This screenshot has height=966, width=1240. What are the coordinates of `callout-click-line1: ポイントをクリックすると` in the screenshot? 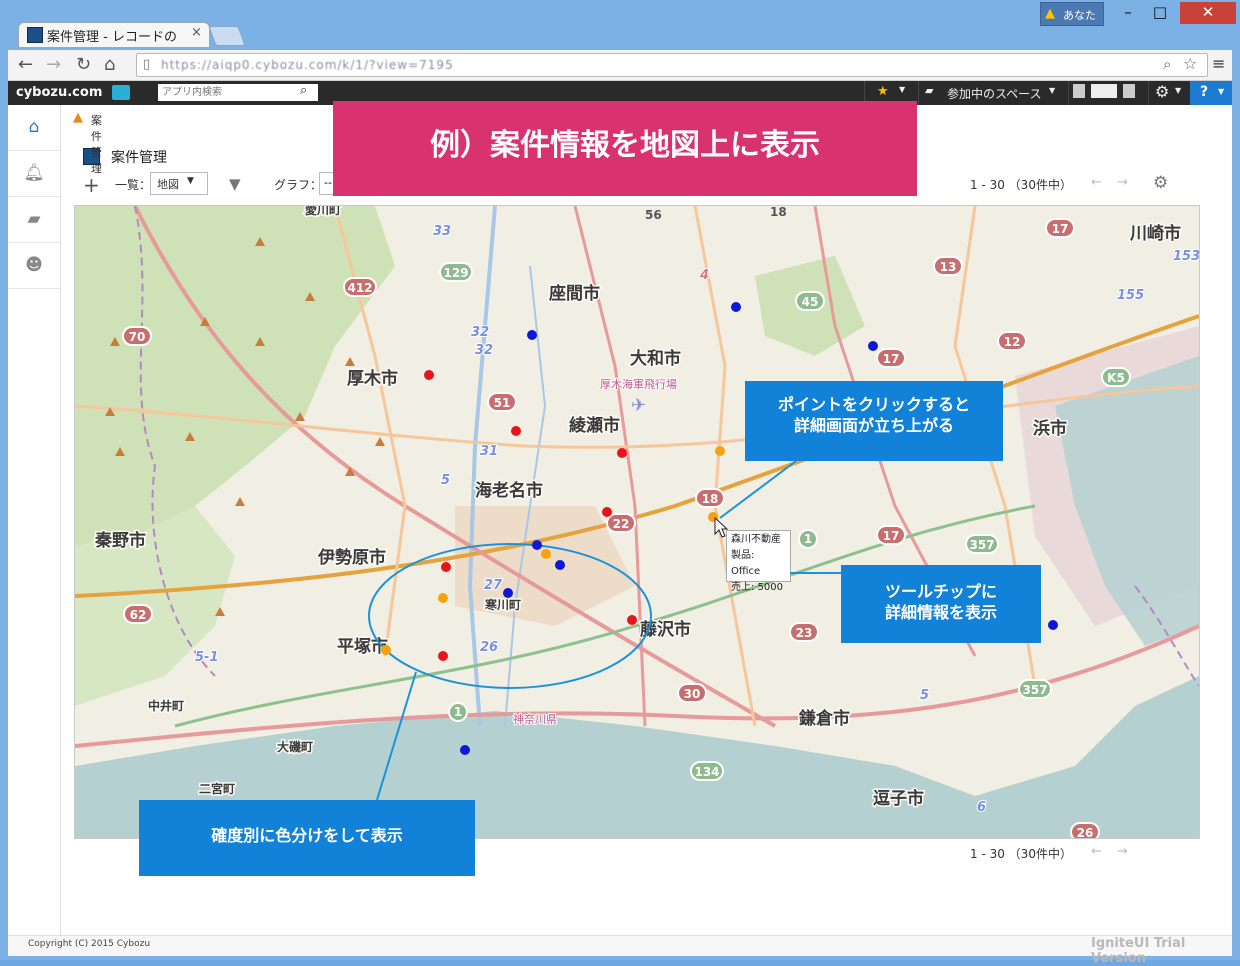 It's located at (873, 404).